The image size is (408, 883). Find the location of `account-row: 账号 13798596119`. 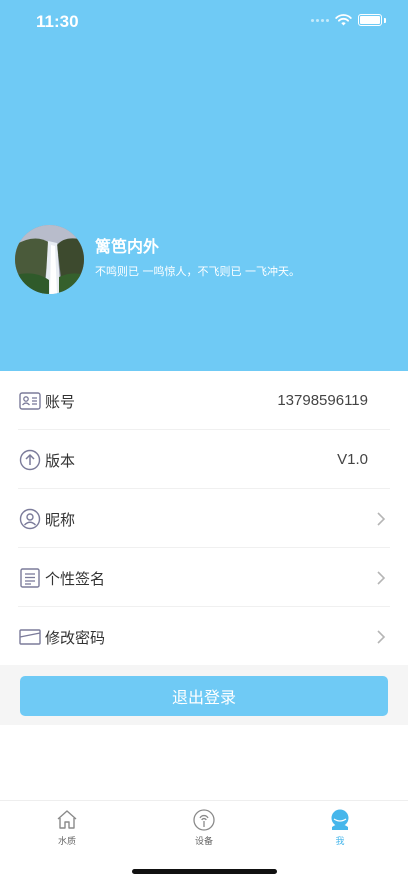

account-row: 账号 13798596119 is located at coordinates (204, 400).